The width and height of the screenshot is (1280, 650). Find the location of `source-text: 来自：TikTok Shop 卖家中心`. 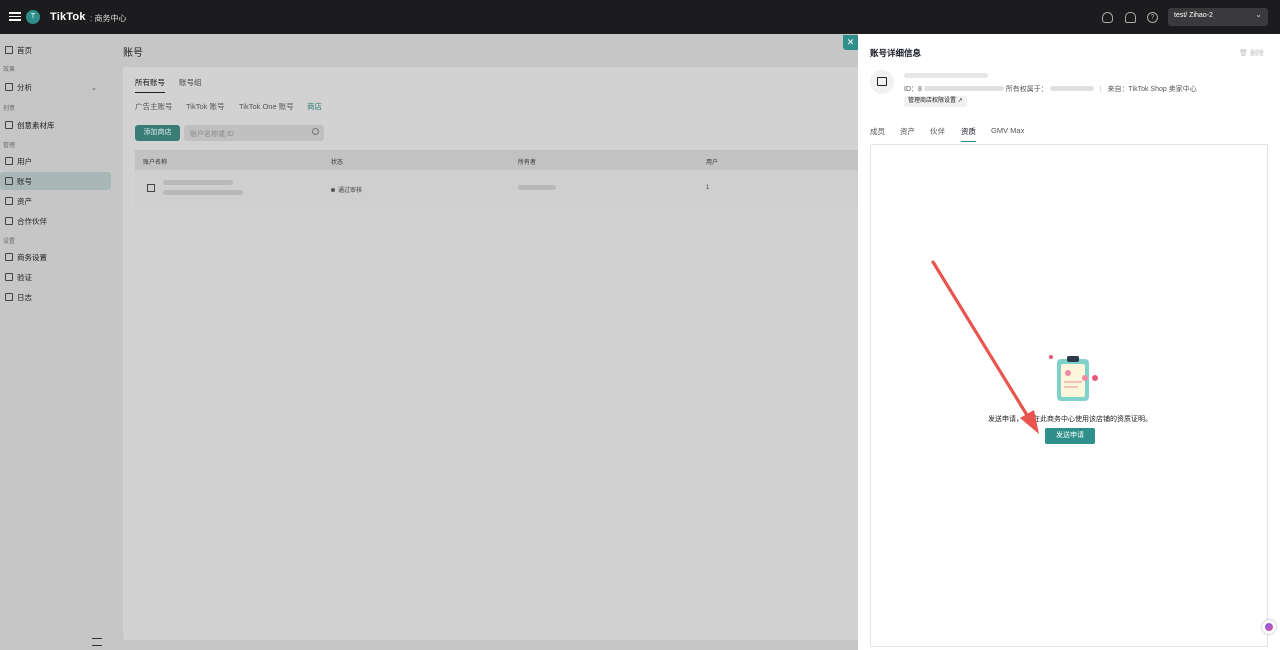

source-text: 来自：TikTok Shop 卖家中心 is located at coordinates (1152, 89).